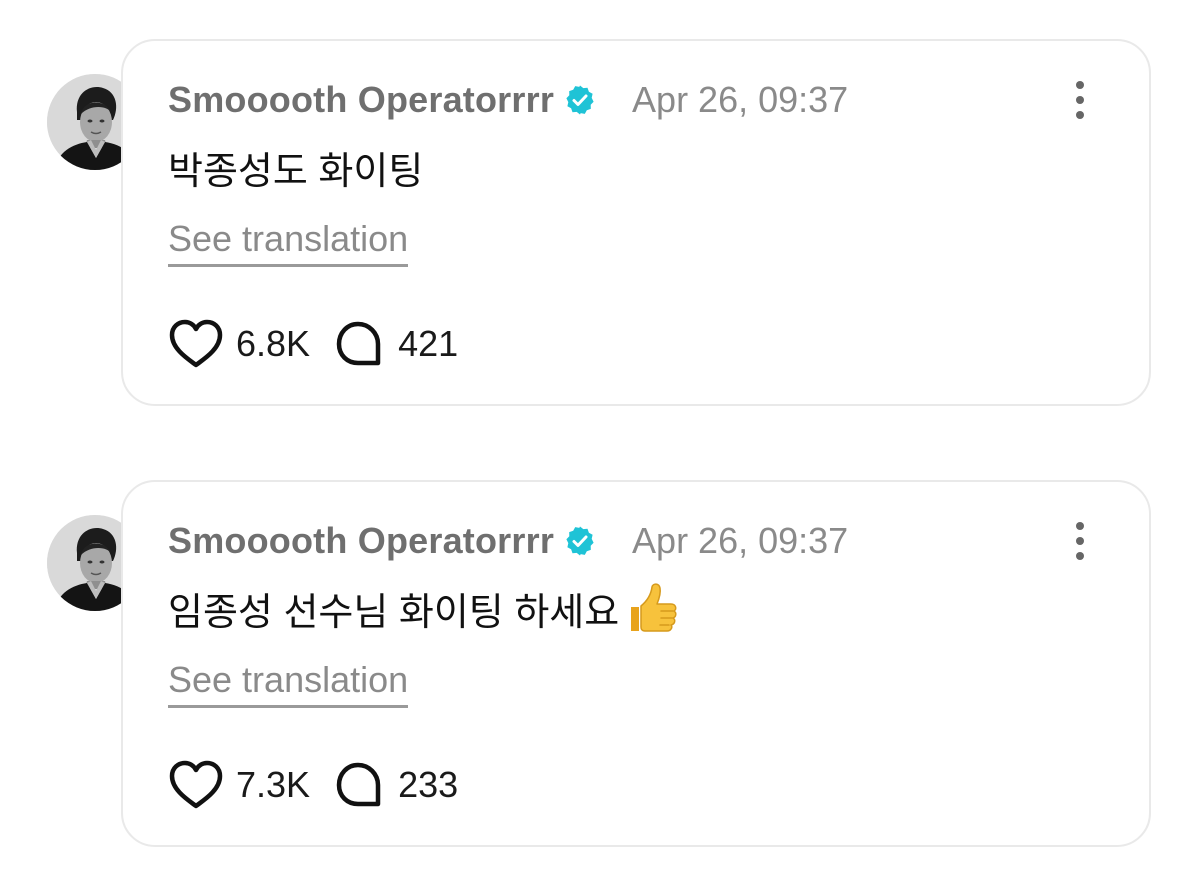  Describe the element at coordinates (313, 344) in the screenshot. I see `post-actions: 6.8K 421` at that location.